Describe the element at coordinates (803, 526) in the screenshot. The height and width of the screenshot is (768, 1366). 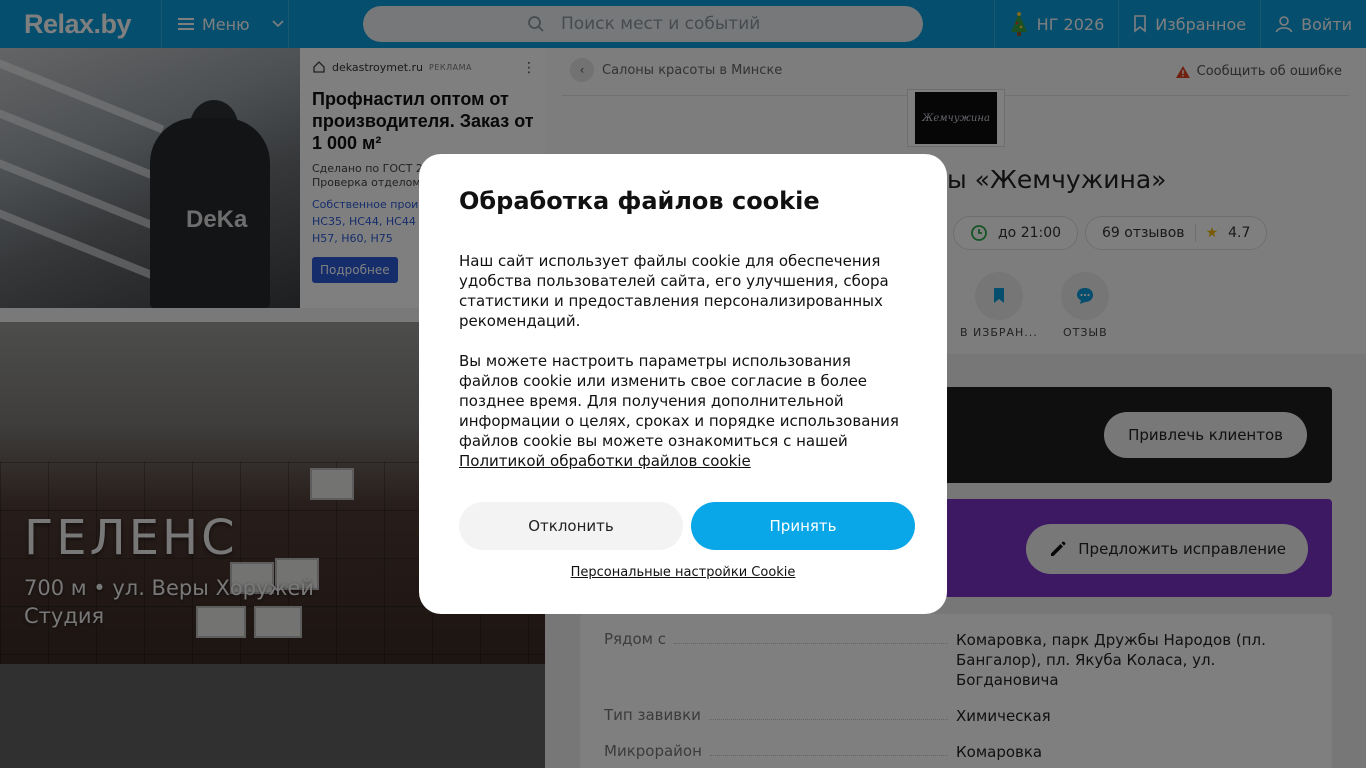
I see `accept-button: Принять` at that location.